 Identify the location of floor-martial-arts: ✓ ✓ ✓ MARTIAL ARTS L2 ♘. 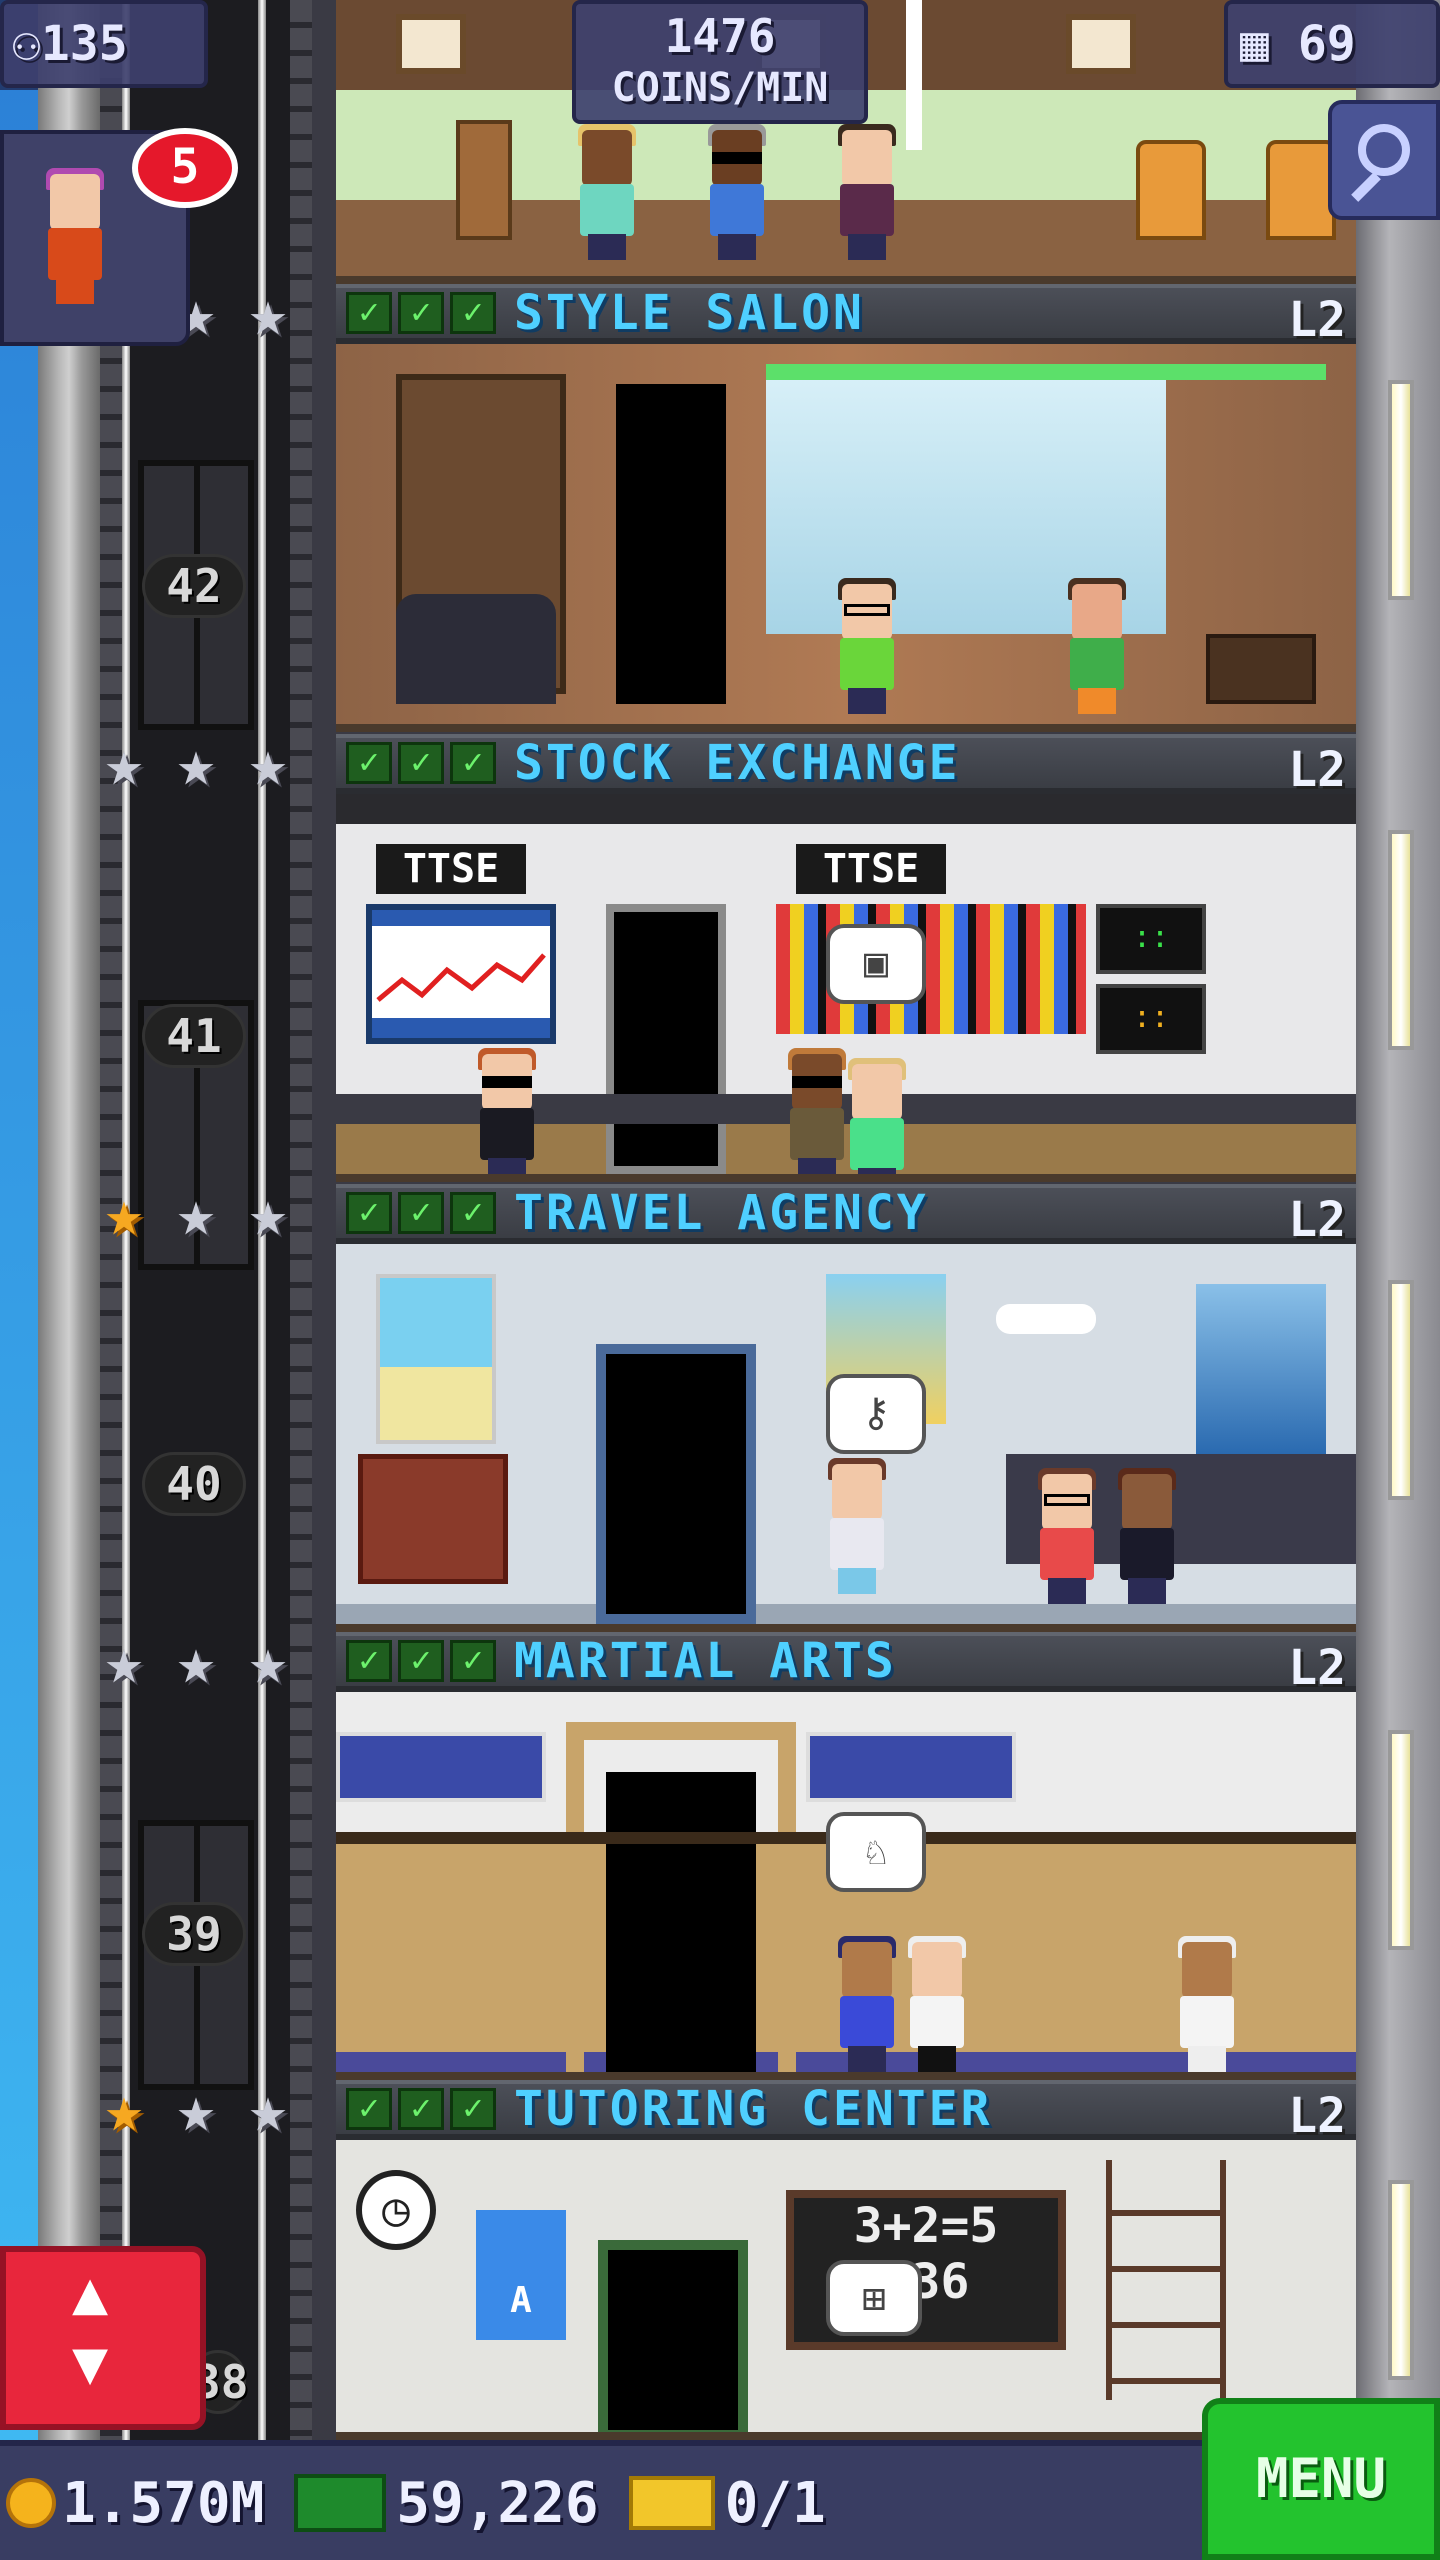
(846, 1856).